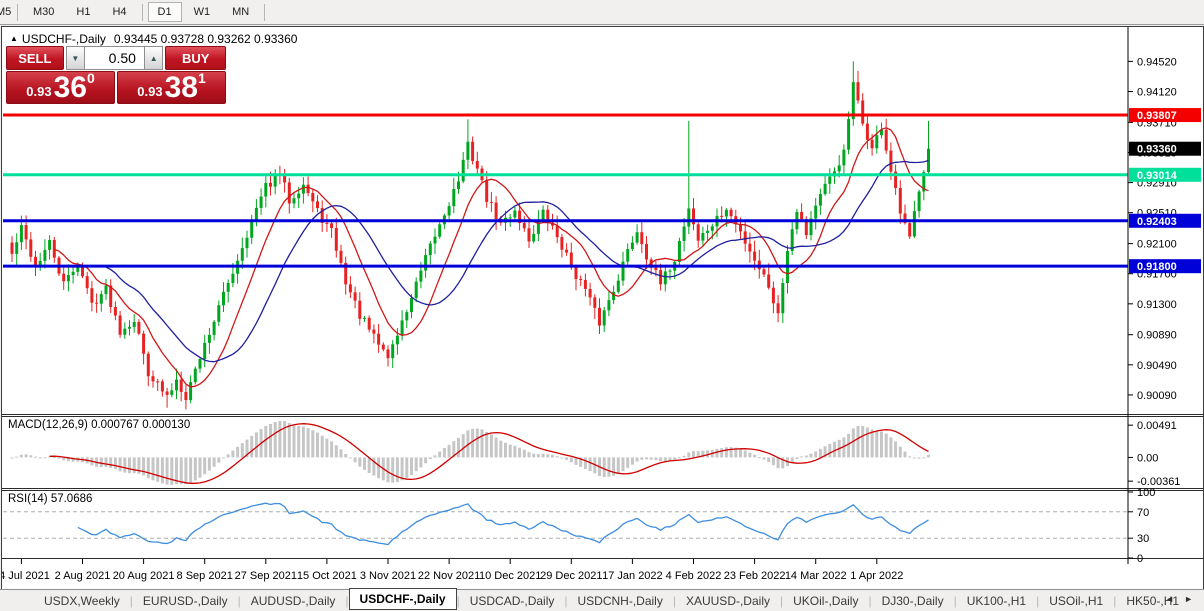 The height and width of the screenshot is (611, 1204). What do you see at coordinates (755, 576) in the screenshot?
I see `date-axis-label: 23 Feb 2022` at bounding box center [755, 576].